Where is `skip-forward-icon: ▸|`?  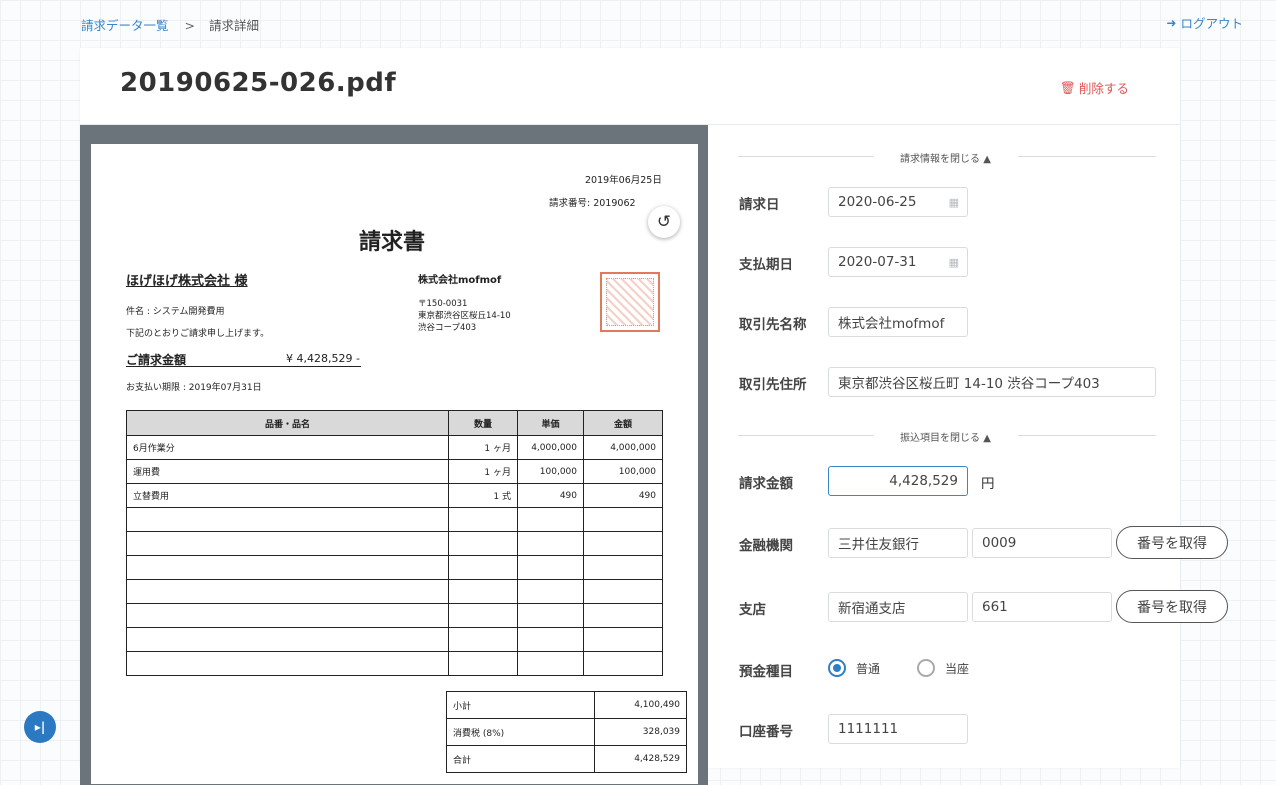
skip-forward-icon: ▸| is located at coordinates (40, 727).